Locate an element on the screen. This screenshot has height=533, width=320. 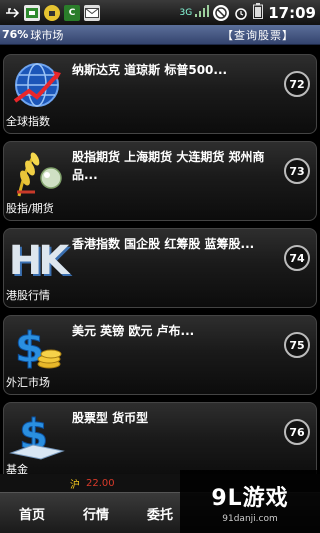
list-item-fund: $ 基金 股票型 货币型 76 is located at coordinates (160, 438).